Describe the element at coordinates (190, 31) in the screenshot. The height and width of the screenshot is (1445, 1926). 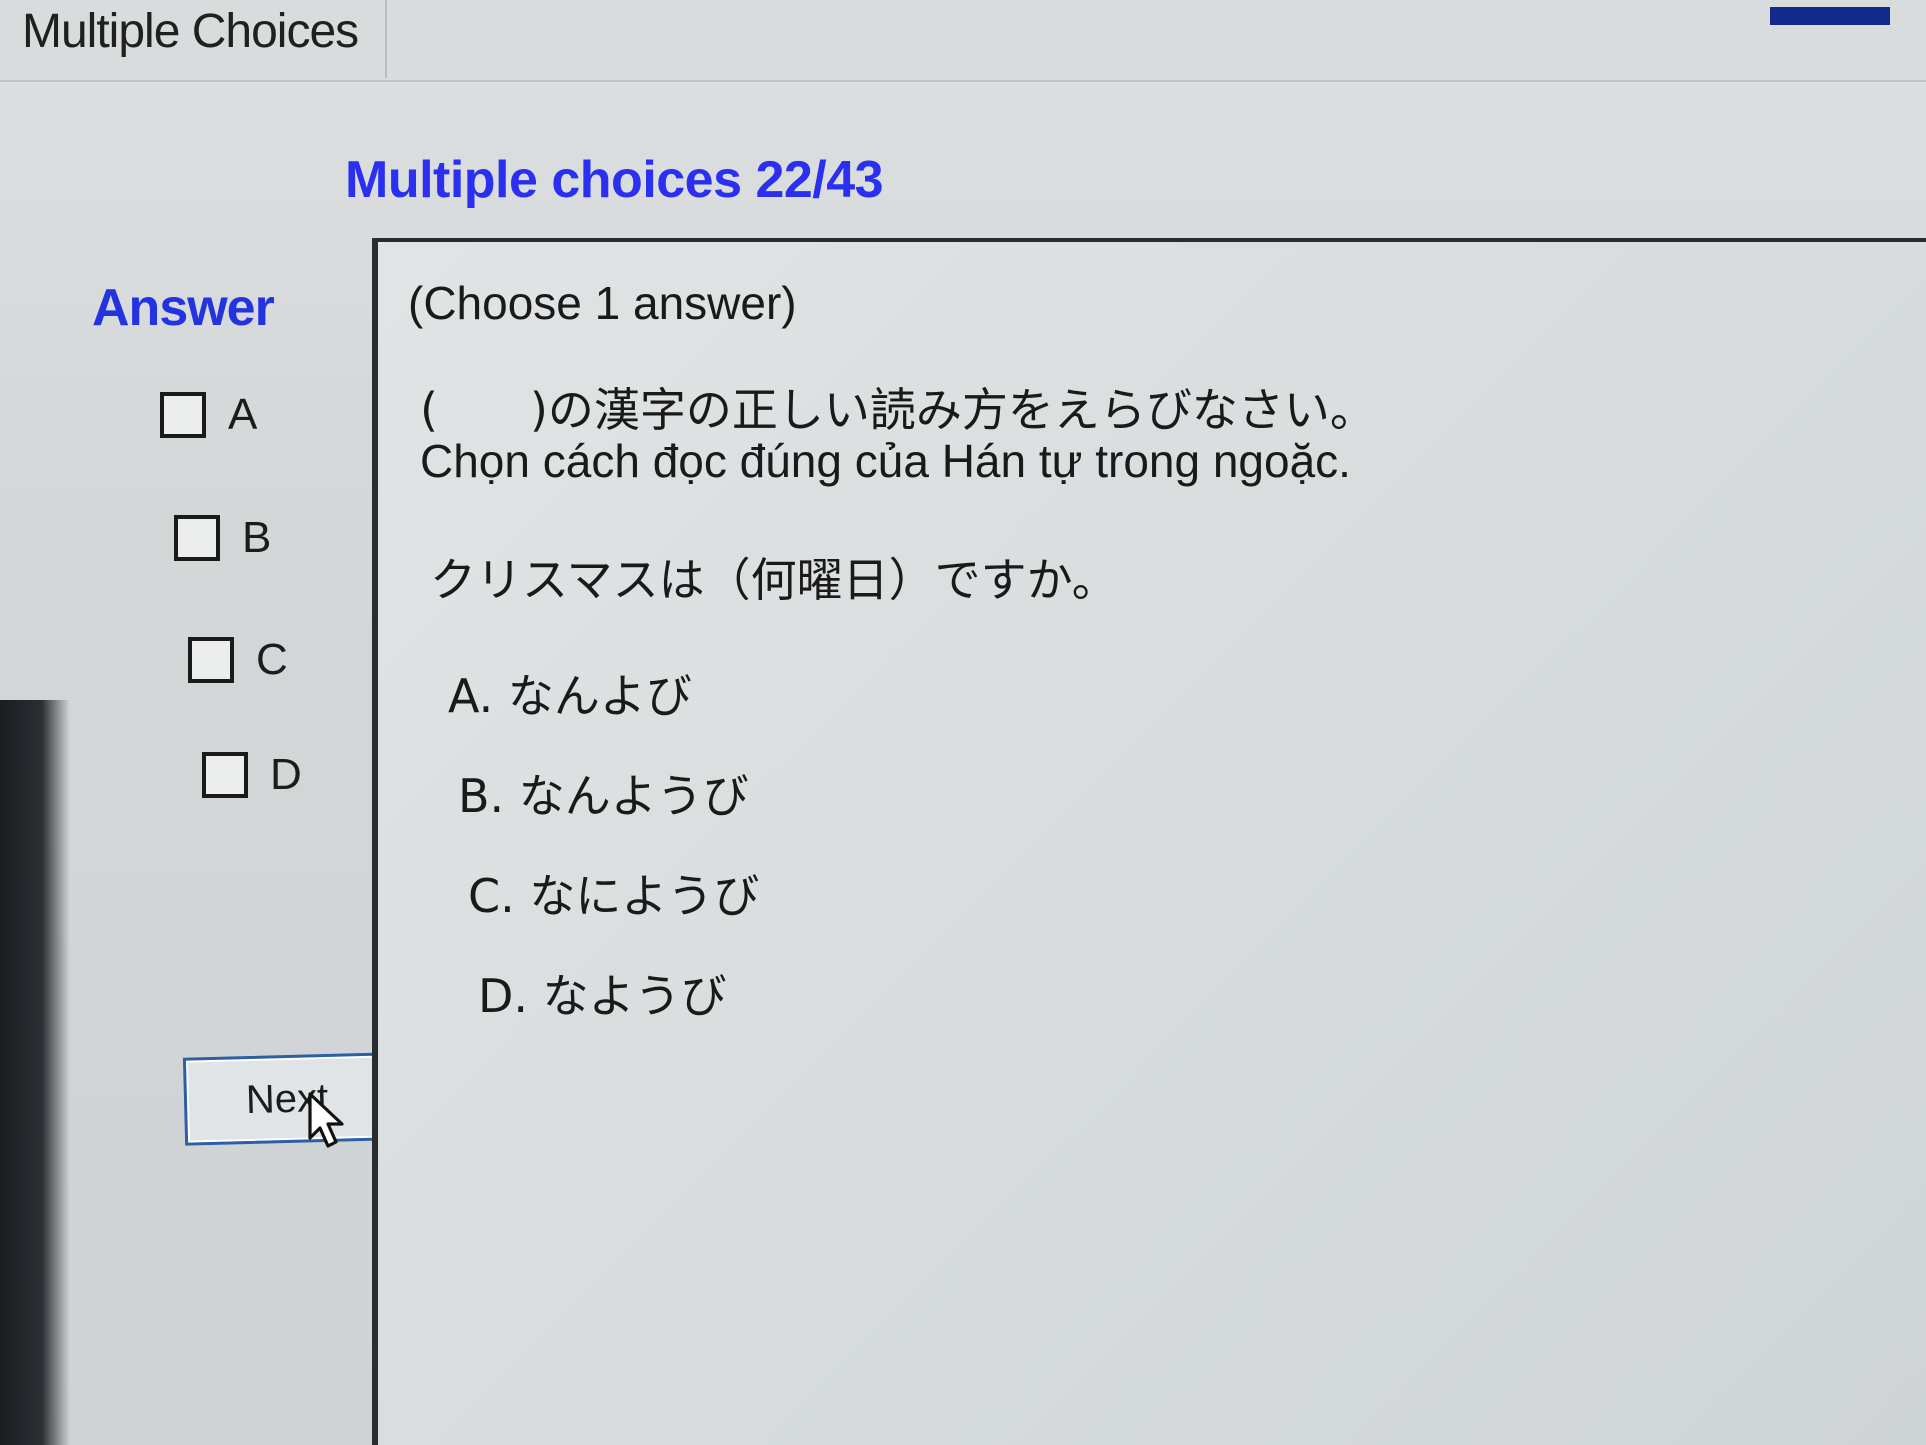
I see `window-title: Multiple Choices` at that location.